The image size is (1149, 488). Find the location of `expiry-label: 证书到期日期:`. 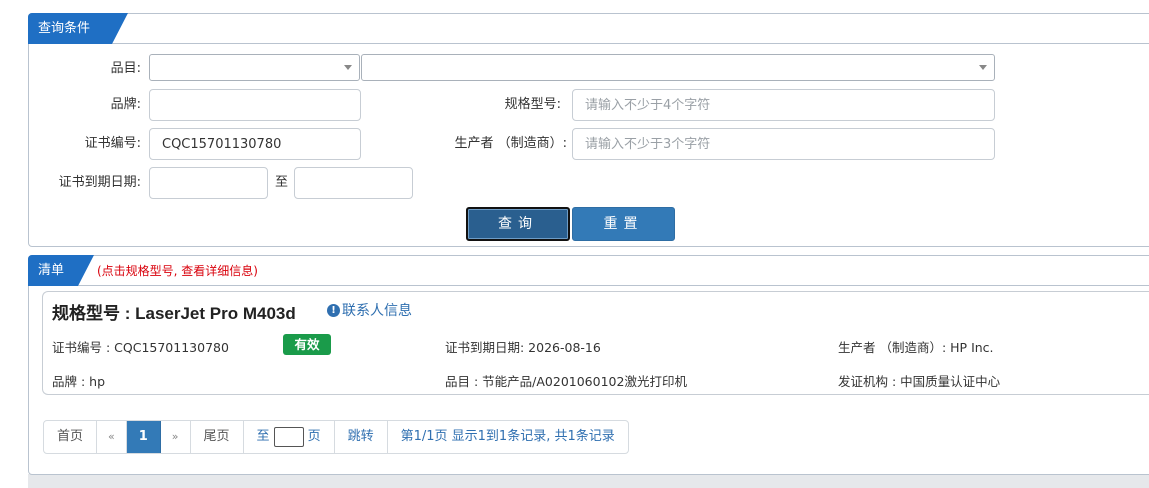

expiry-label: 证书到期日期: is located at coordinates (99, 182).